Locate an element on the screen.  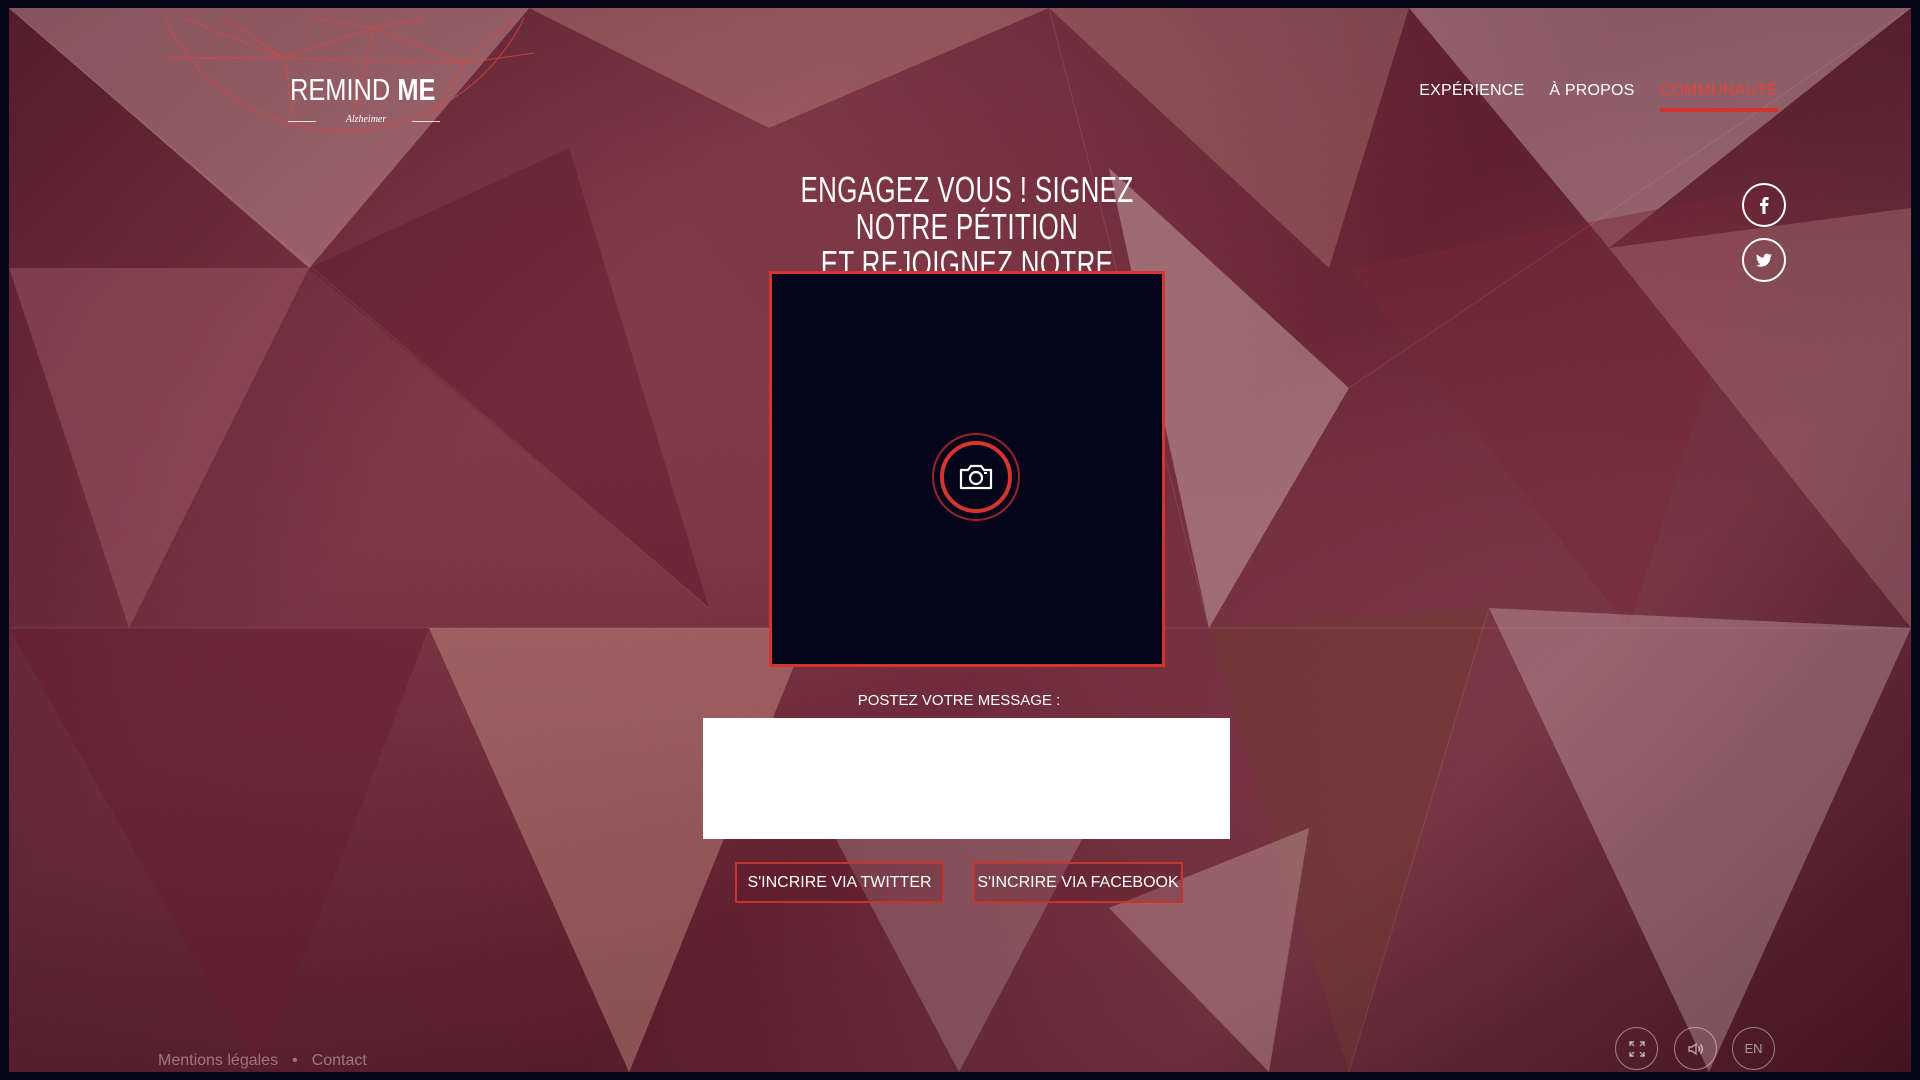
signup-facebook-button: S'INCRIRE VIA FACEBOOK is located at coordinates (1078, 882).